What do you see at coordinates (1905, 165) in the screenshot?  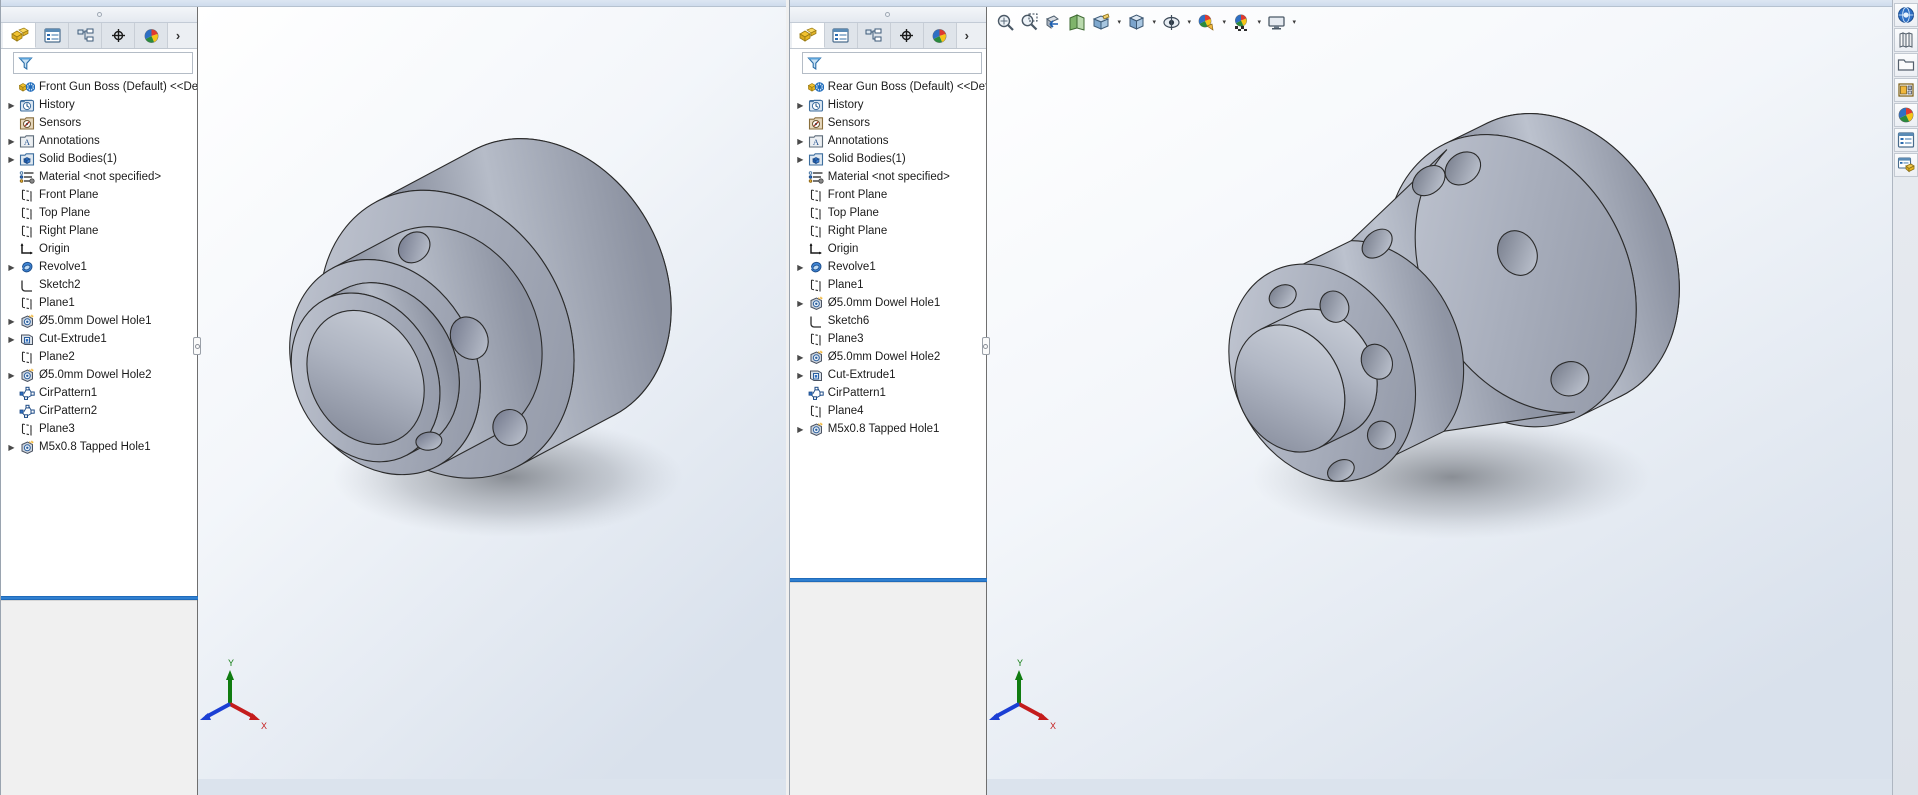 I see `task-pane-solidworks-forum-tab` at bounding box center [1905, 165].